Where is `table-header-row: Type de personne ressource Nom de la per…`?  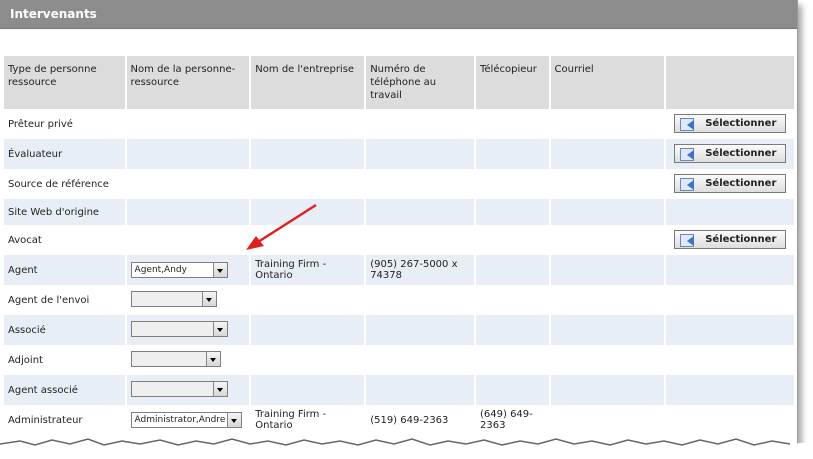 table-header-row: Type de personne ressource Nom de la per… is located at coordinates (398, 82).